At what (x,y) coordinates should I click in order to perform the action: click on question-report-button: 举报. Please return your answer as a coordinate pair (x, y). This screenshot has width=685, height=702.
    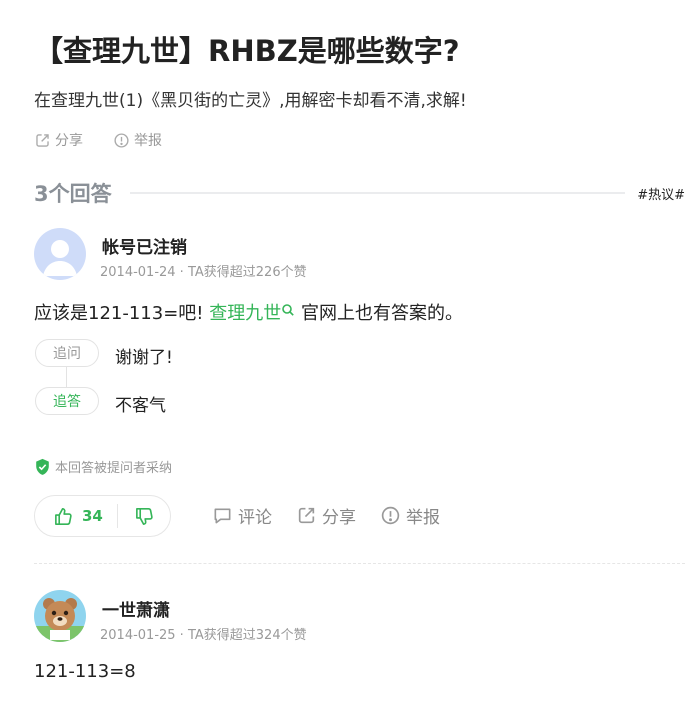
    Looking at the image, I should click on (137, 140).